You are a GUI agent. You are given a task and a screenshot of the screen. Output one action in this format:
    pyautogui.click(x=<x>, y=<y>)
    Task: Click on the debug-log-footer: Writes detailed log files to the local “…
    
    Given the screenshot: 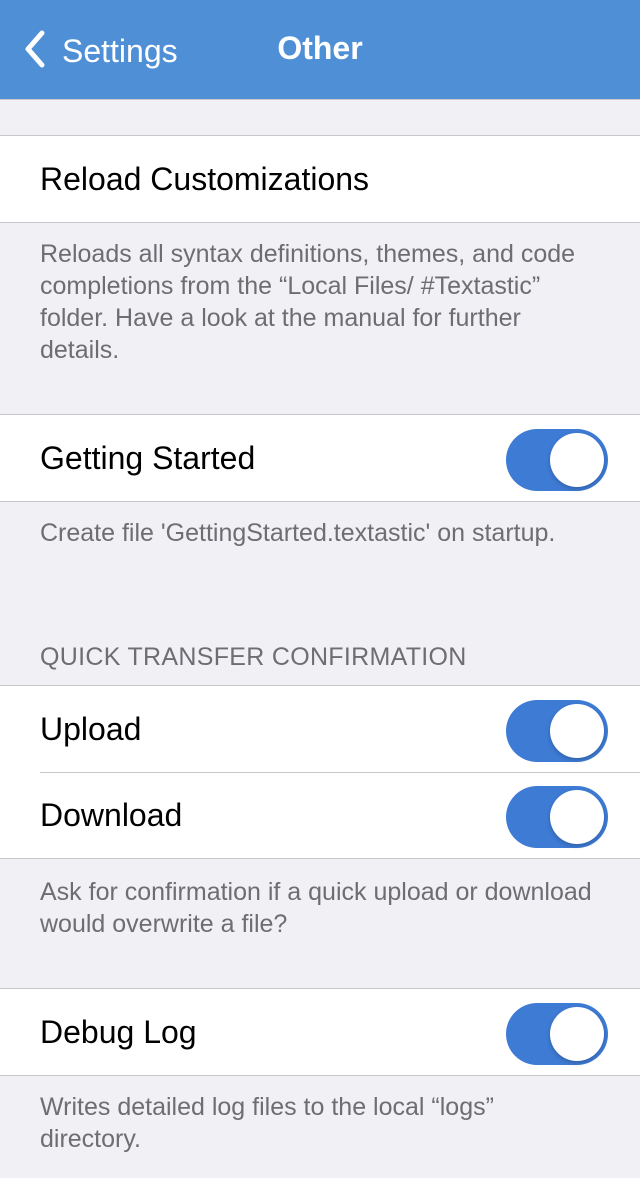 What is the action you would take?
    pyautogui.click(x=267, y=1123)
    